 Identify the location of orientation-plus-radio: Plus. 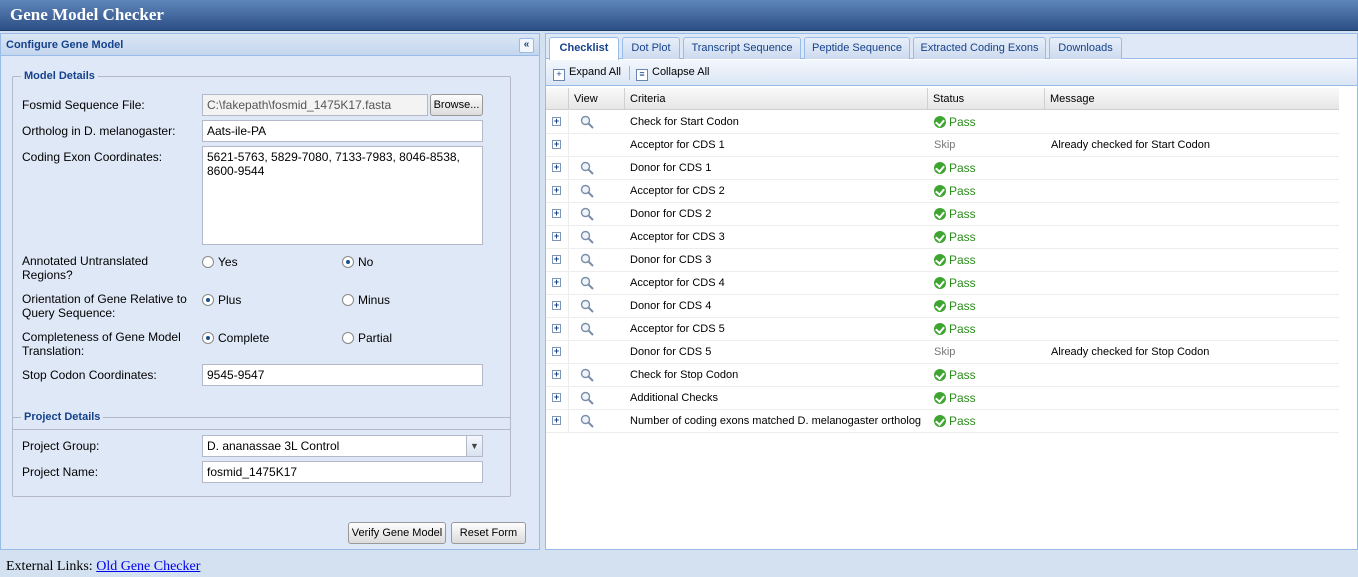
(221, 300).